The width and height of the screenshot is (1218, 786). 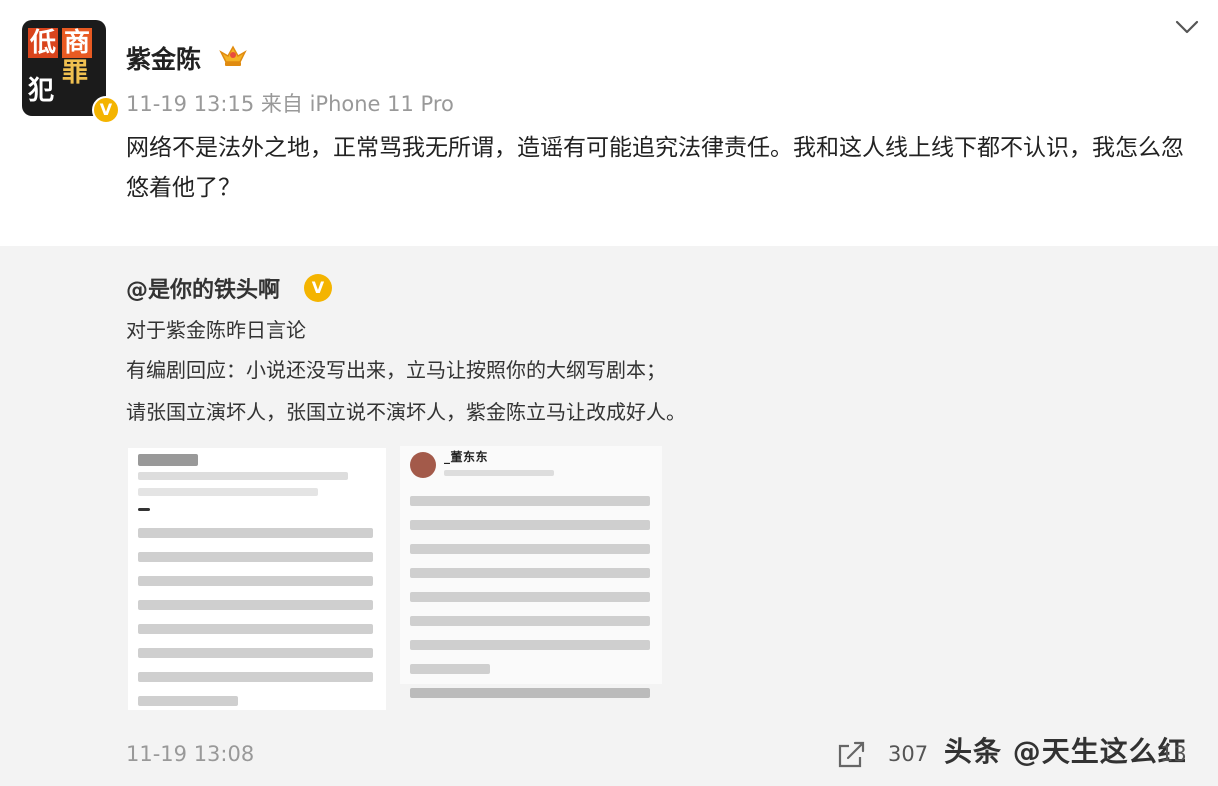 What do you see at coordinates (75, 73) in the screenshot?
I see `avatar-text-4: 罪` at bounding box center [75, 73].